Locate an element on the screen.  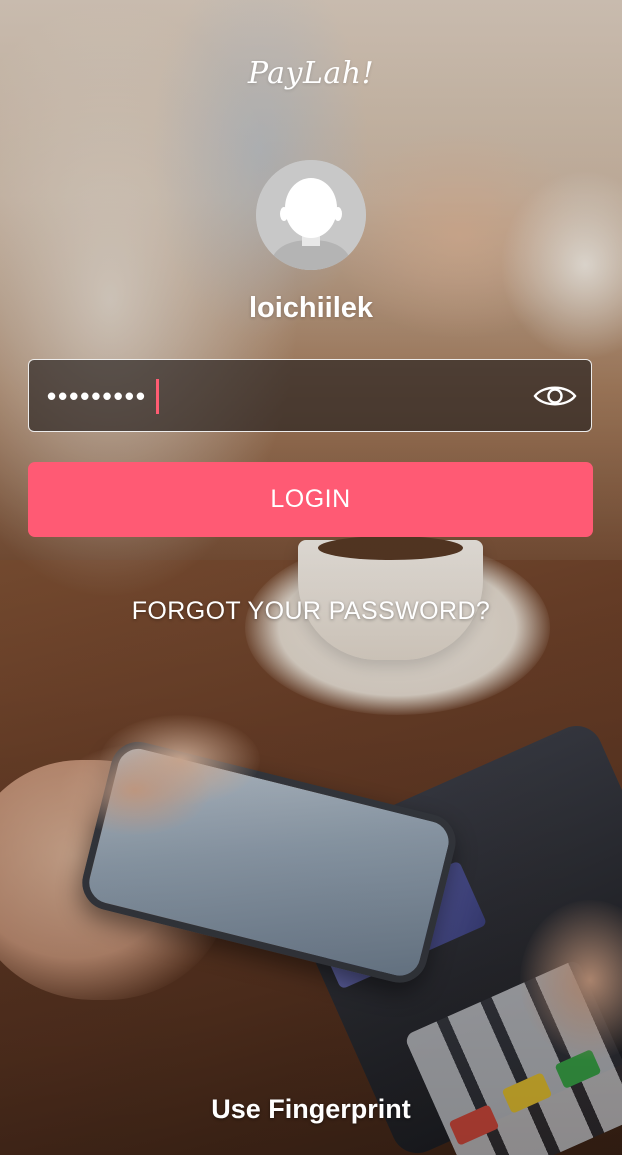
text-cursor is located at coordinates (157, 396).